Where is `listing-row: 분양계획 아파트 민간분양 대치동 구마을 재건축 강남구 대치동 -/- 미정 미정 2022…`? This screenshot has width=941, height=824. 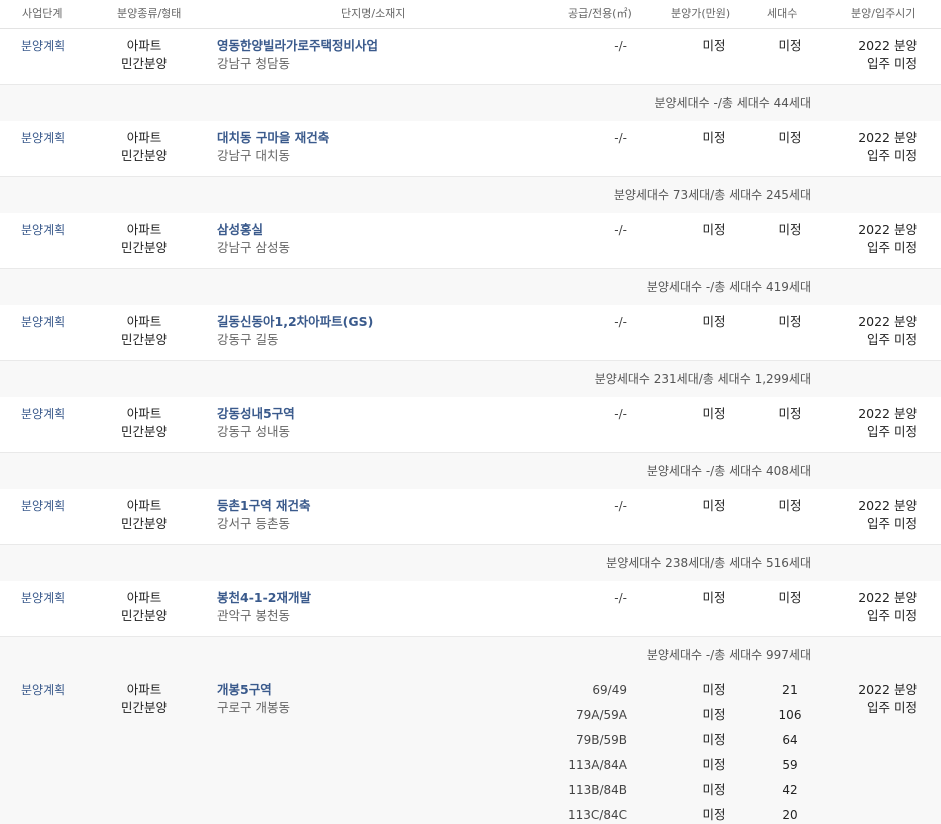
listing-row: 분양계획 아파트 민간분양 대치동 구마을 재건축 강남구 대치동 -/- 미정 미정 2022… is located at coordinates (470, 148).